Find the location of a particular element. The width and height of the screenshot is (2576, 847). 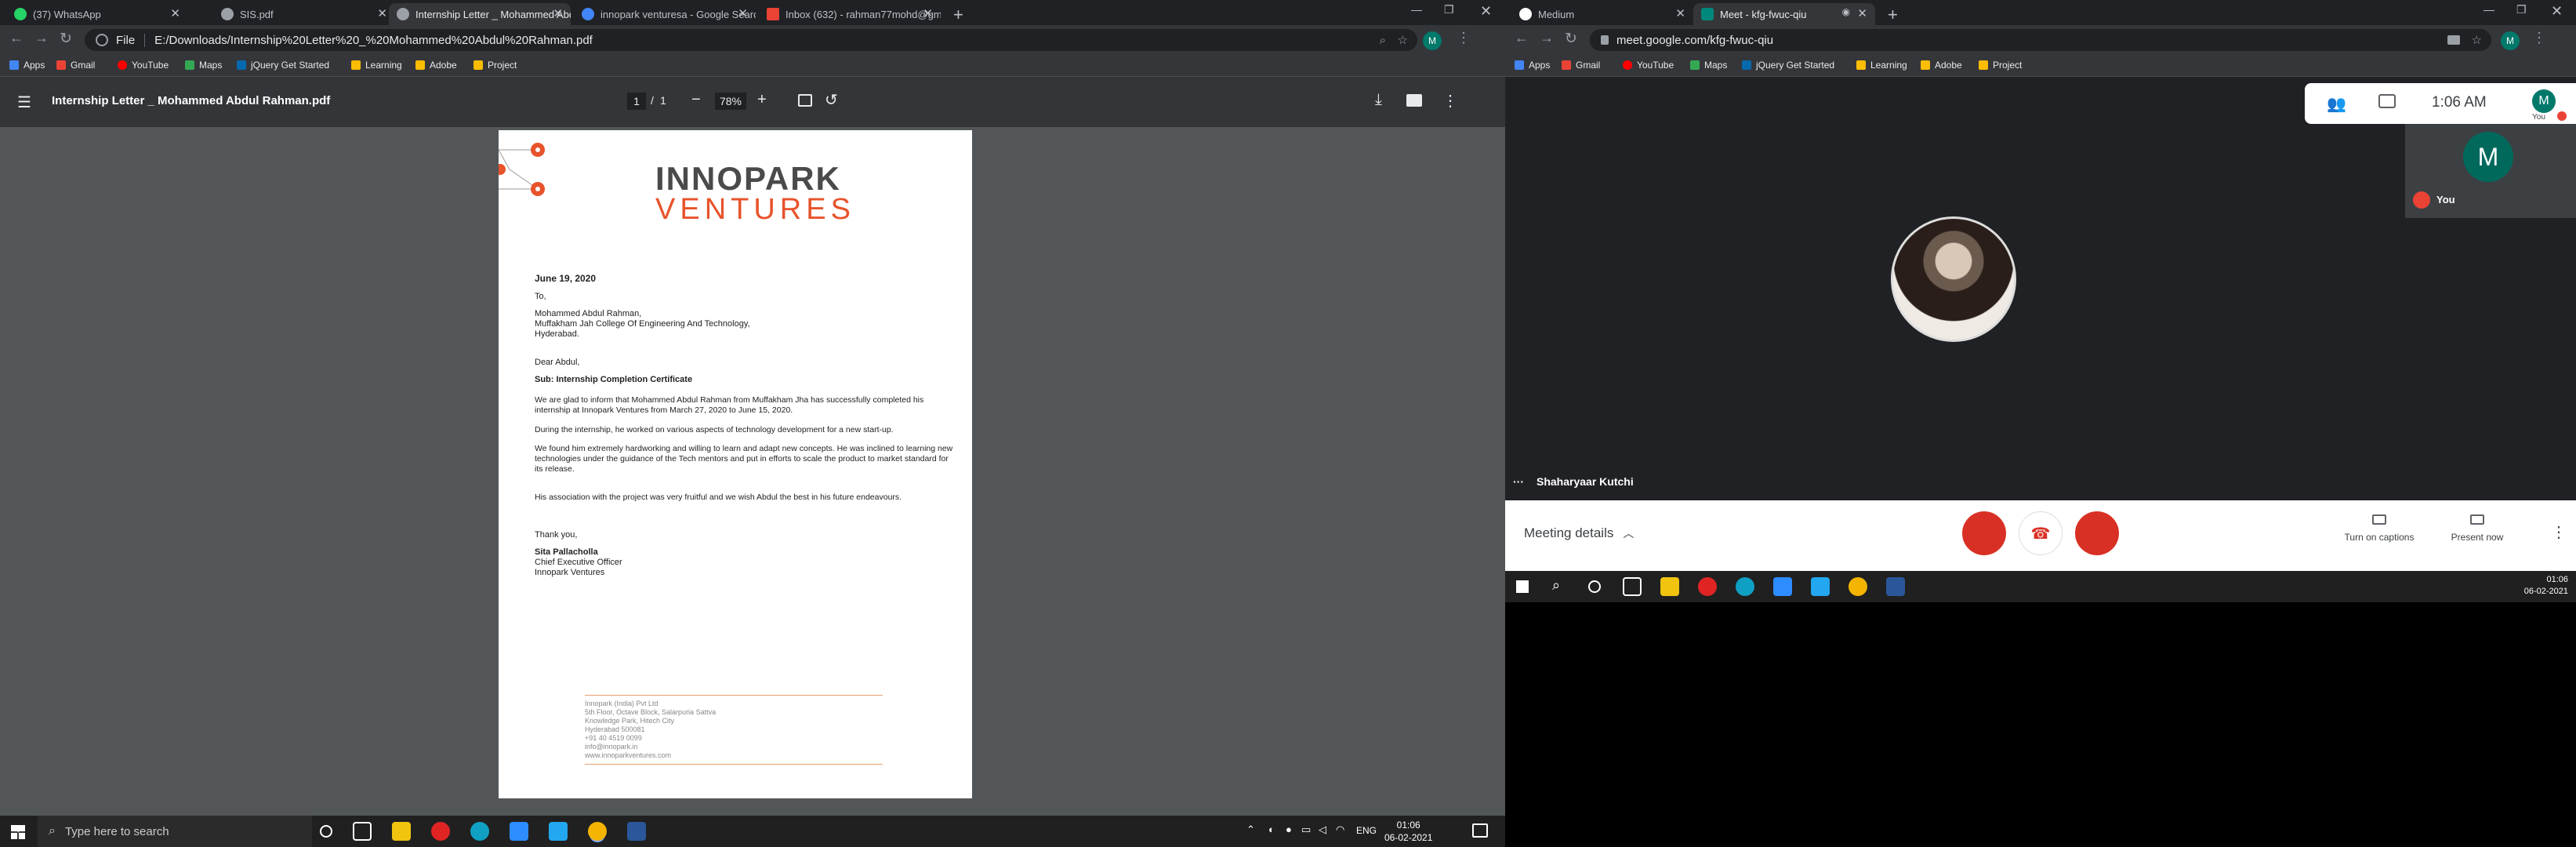

fit-page-icon is located at coordinates (805, 100).